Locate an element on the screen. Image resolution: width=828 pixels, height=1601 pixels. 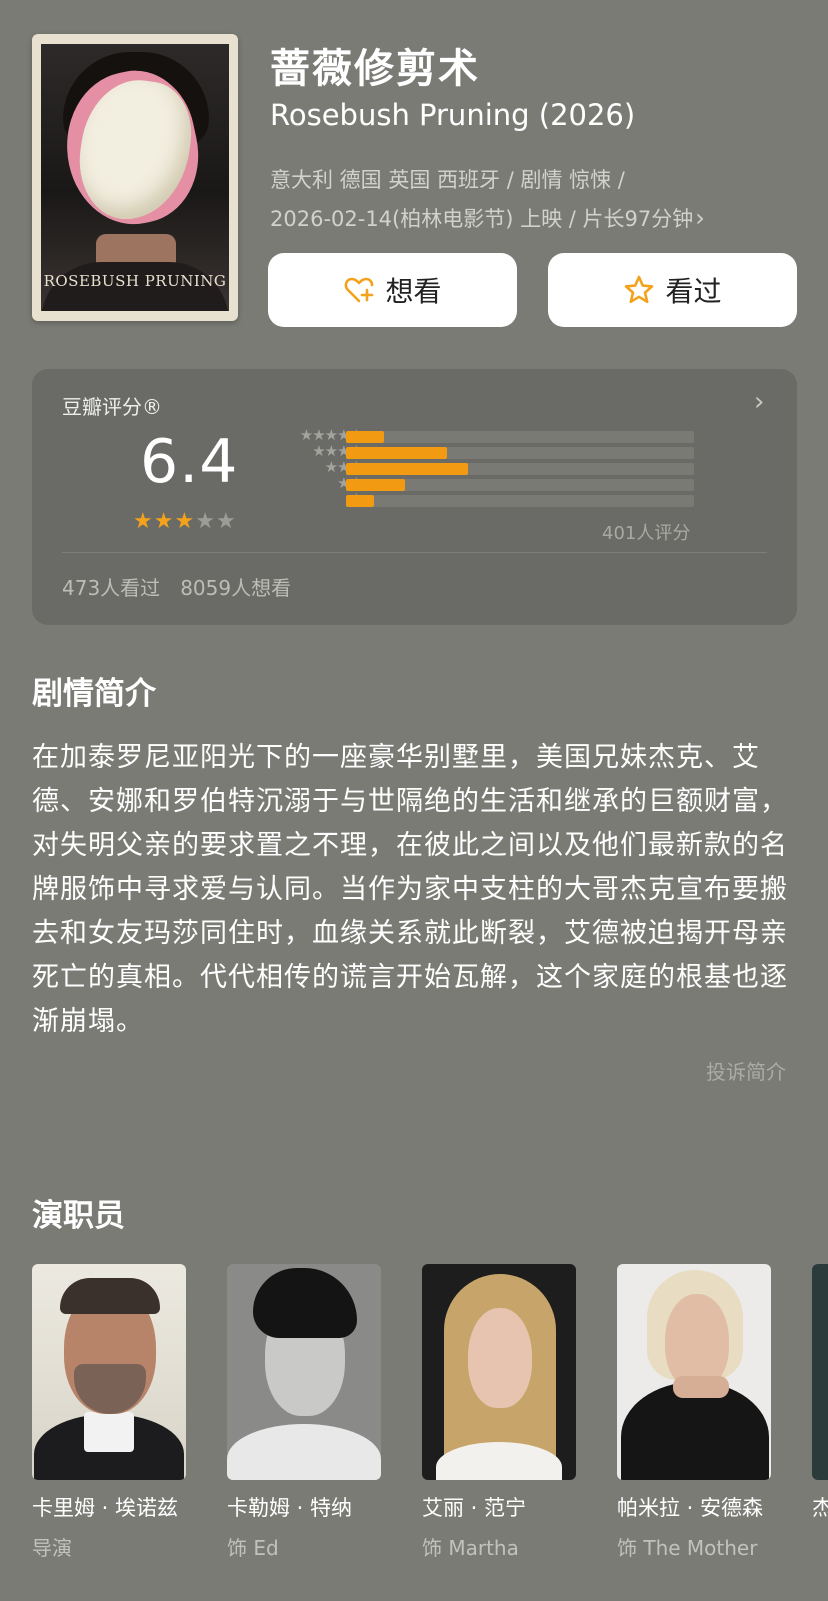
cast-role: 饰 Ed is located at coordinates (253, 1548).